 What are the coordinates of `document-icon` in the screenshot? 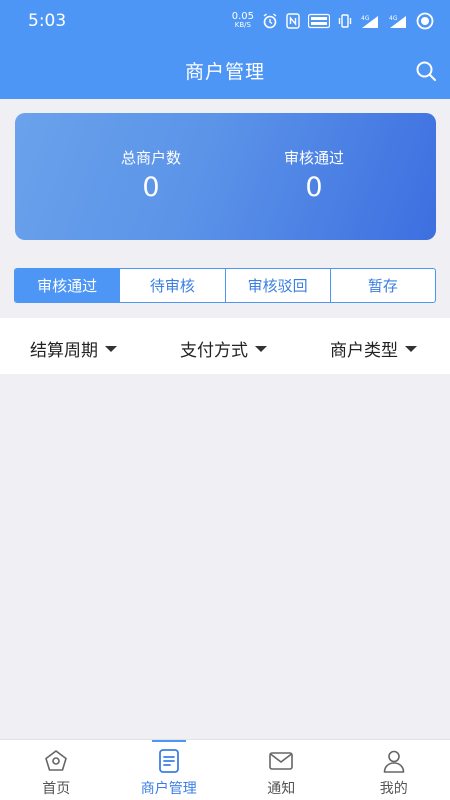 It's located at (168, 761).